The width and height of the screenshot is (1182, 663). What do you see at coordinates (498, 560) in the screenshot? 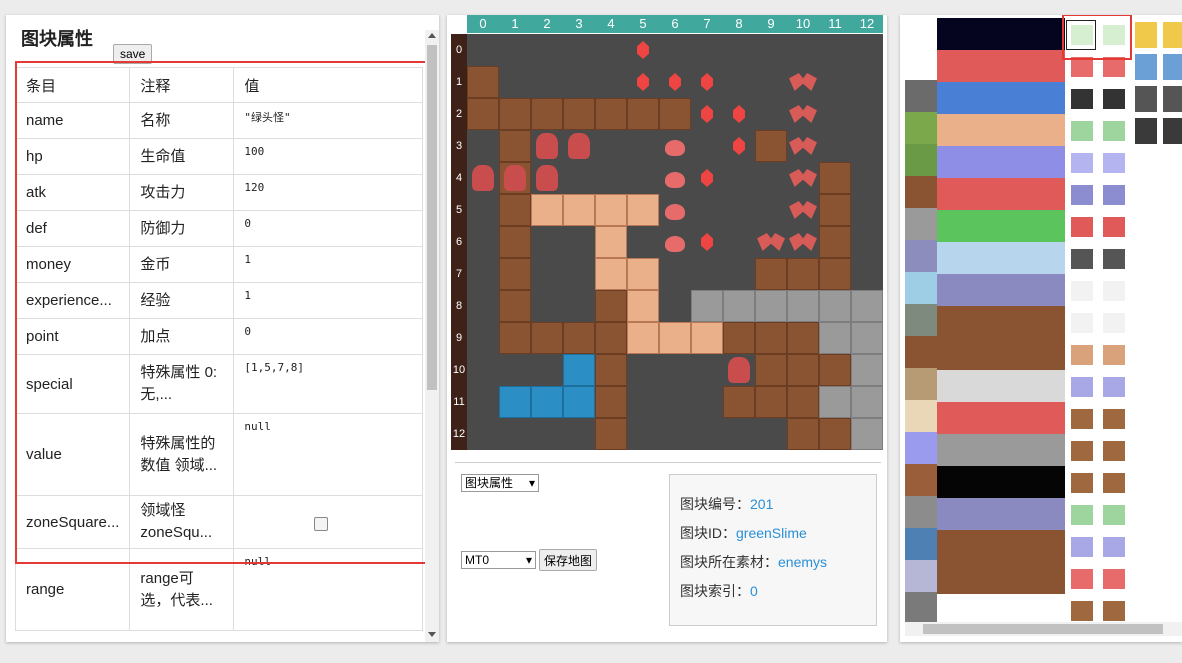
I see `floor-select: MT0 ▾` at bounding box center [498, 560].